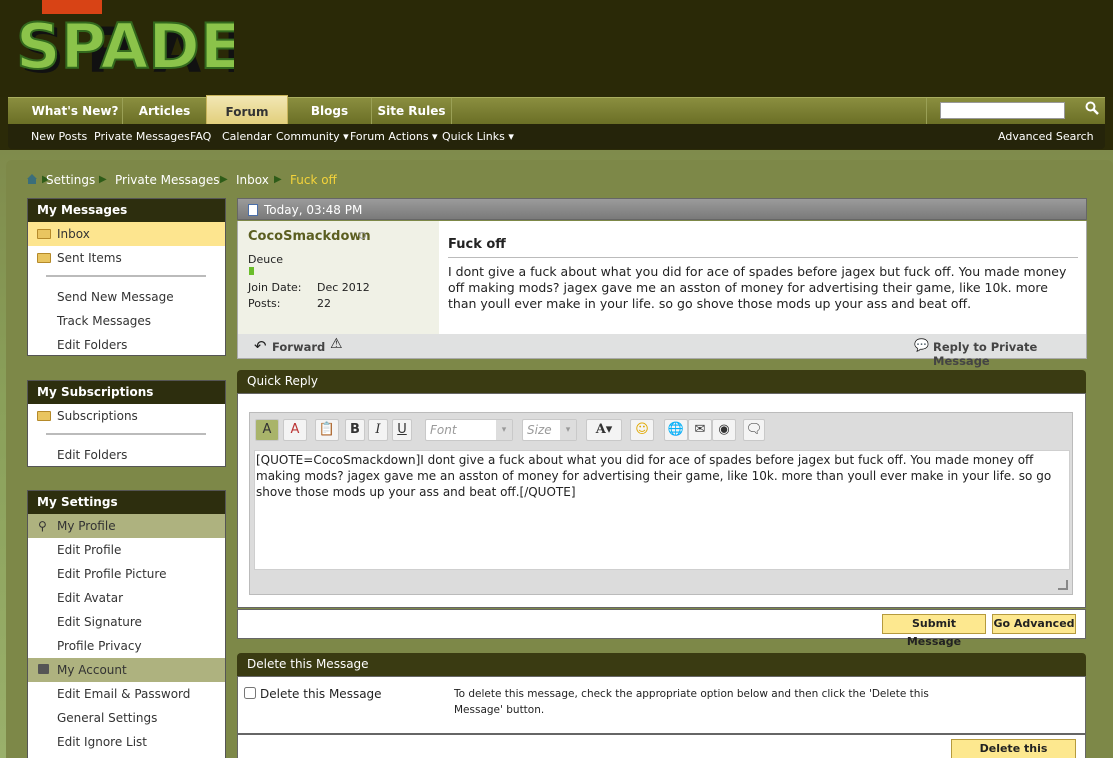  I want to click on my-subscriptions-title: My Subscriptions, so click(126, 392).